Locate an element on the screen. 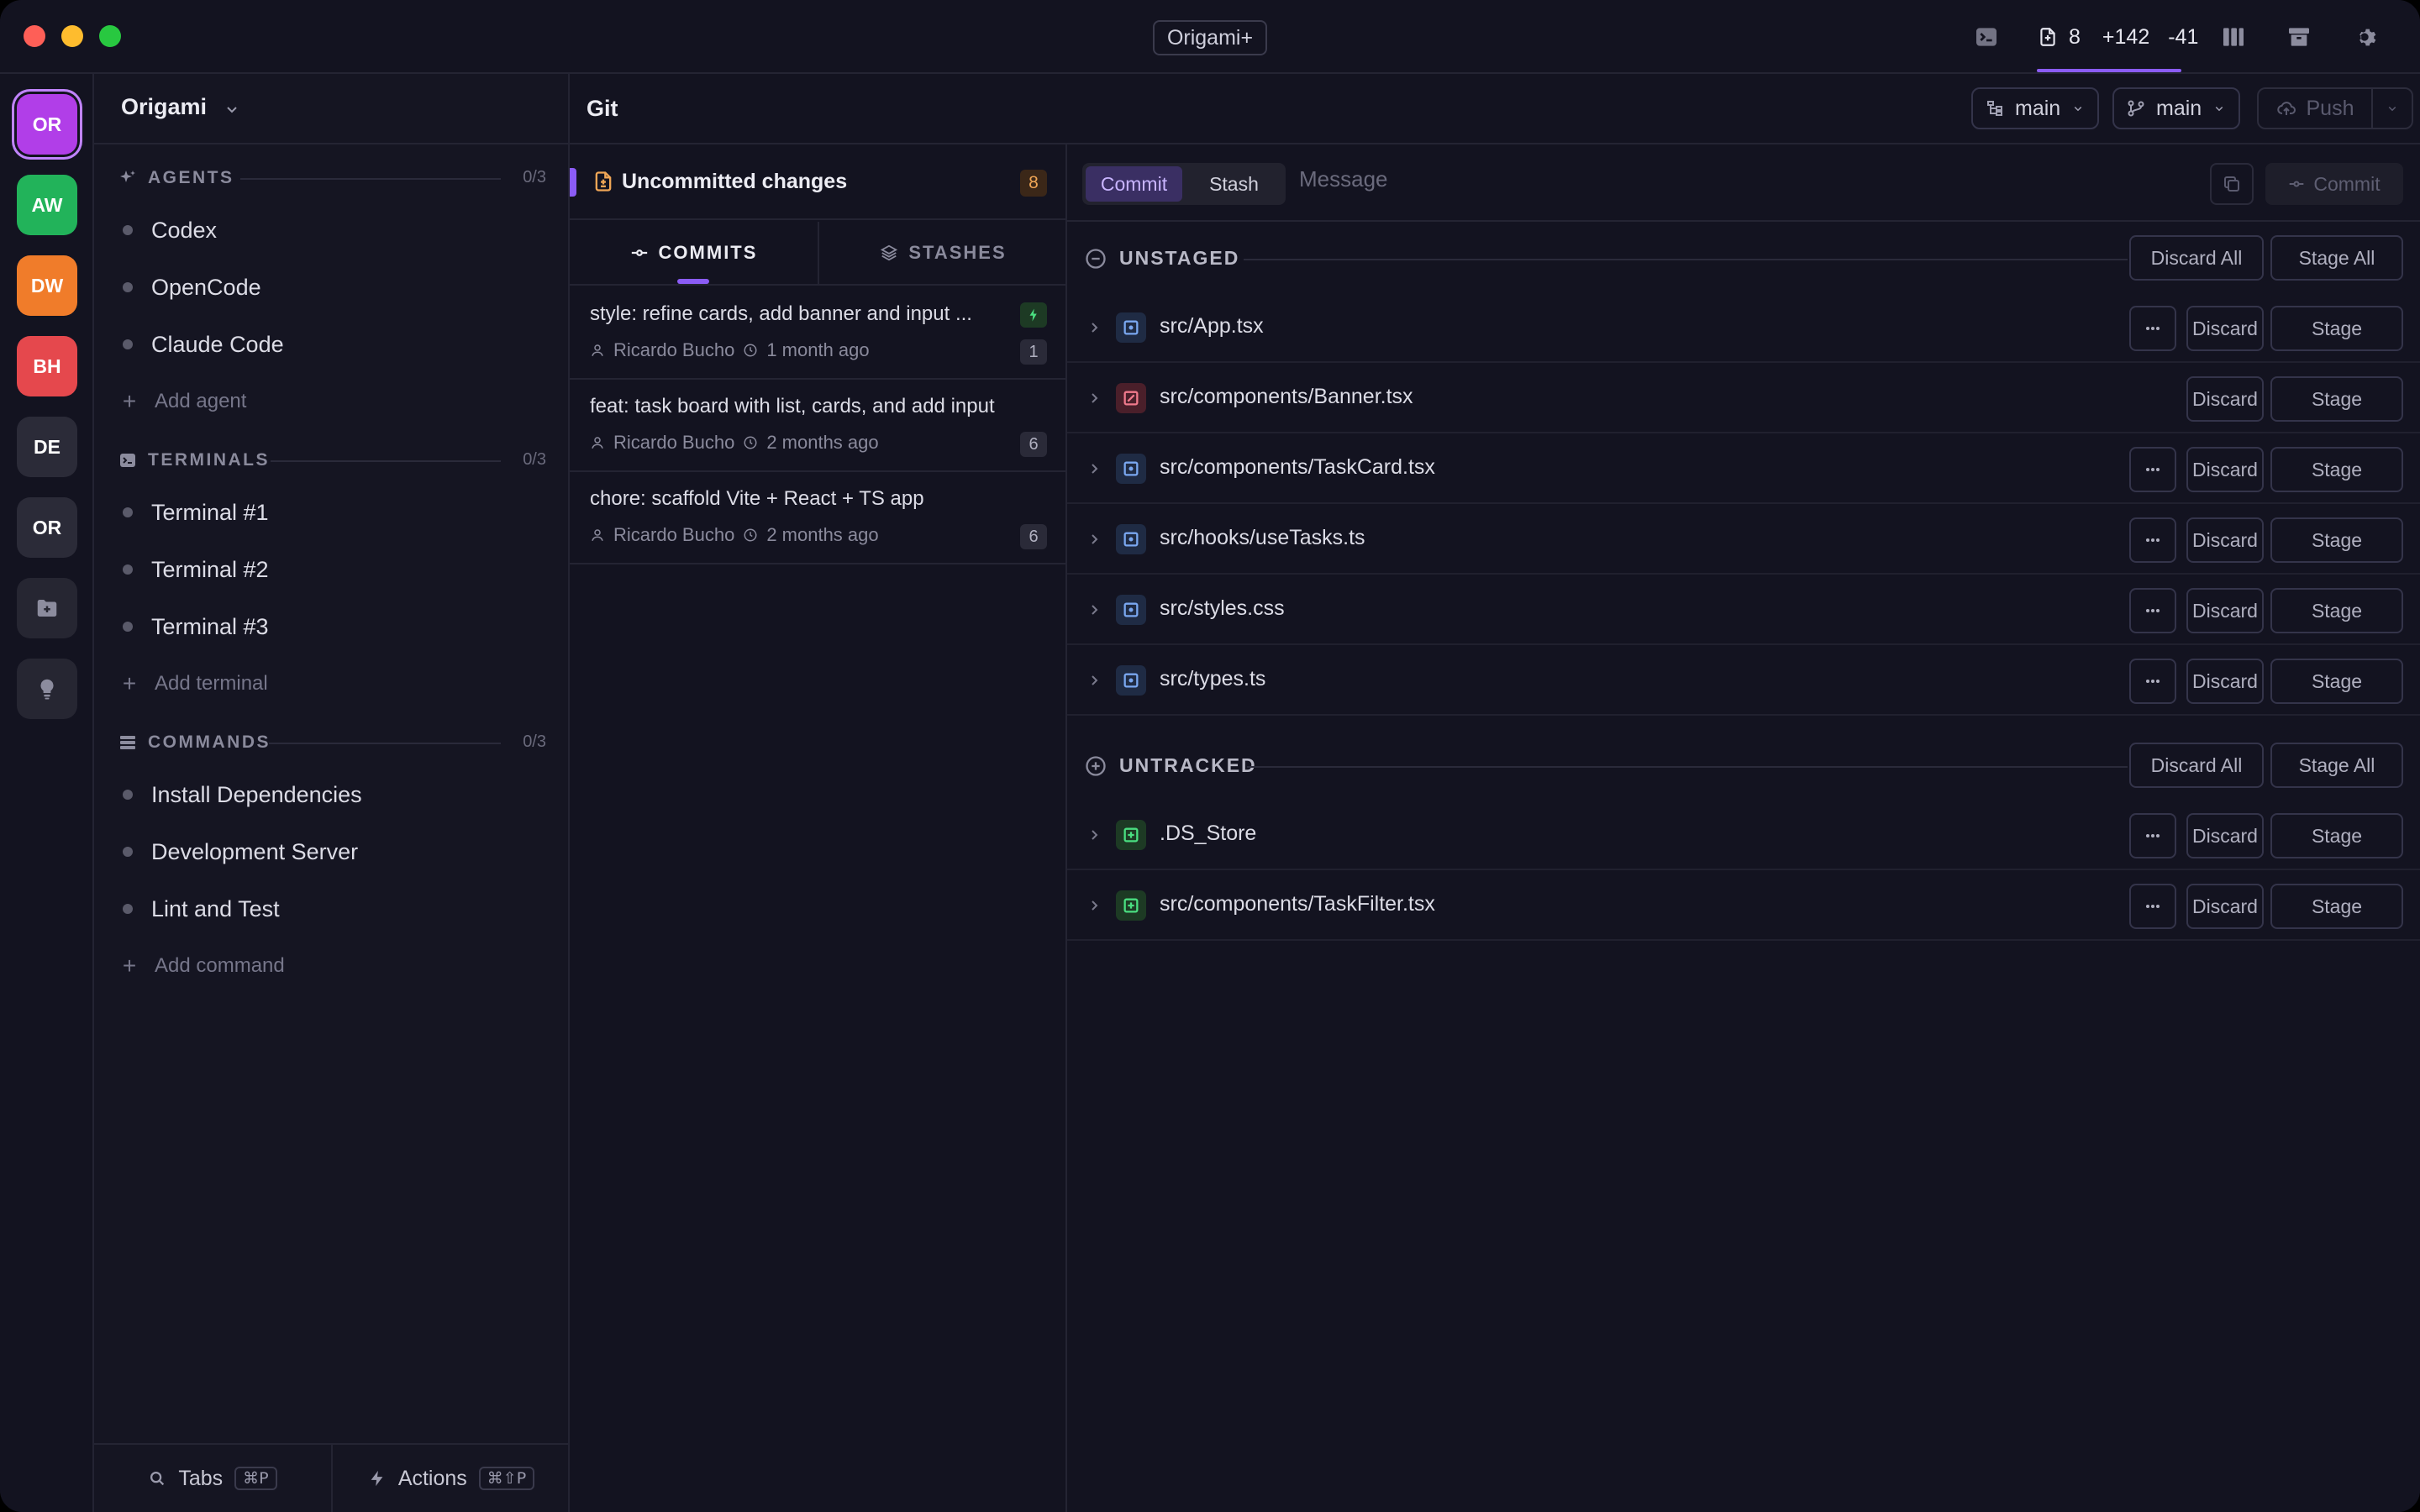 The height and width of the screenshot is (1512, 2420). file-row: .DS_Store Discard Stage is located at coordinates (1743, 835).